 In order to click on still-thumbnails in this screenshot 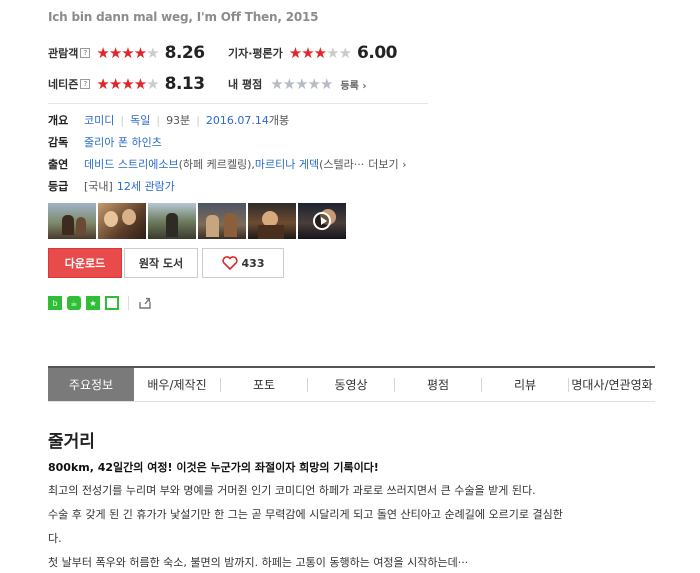, I will do `click(197, 221)`.